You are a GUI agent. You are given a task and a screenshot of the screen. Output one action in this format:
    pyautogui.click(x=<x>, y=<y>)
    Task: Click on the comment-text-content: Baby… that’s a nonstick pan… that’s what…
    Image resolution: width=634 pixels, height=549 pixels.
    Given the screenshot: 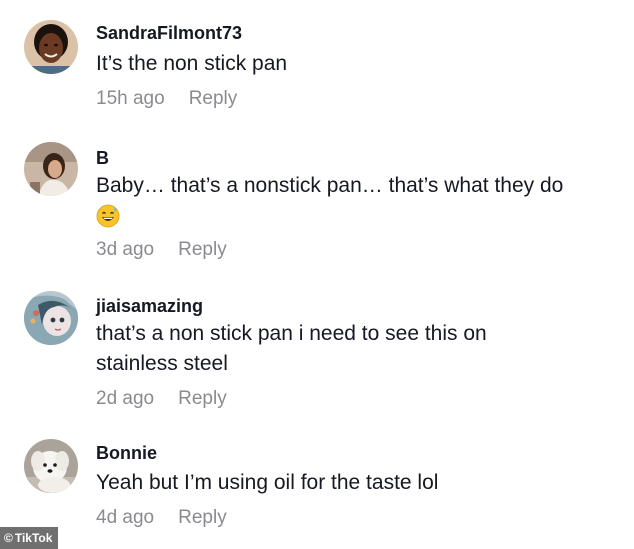 What is the action you would take?
    pyautogui.click(x=330, y=185)
    